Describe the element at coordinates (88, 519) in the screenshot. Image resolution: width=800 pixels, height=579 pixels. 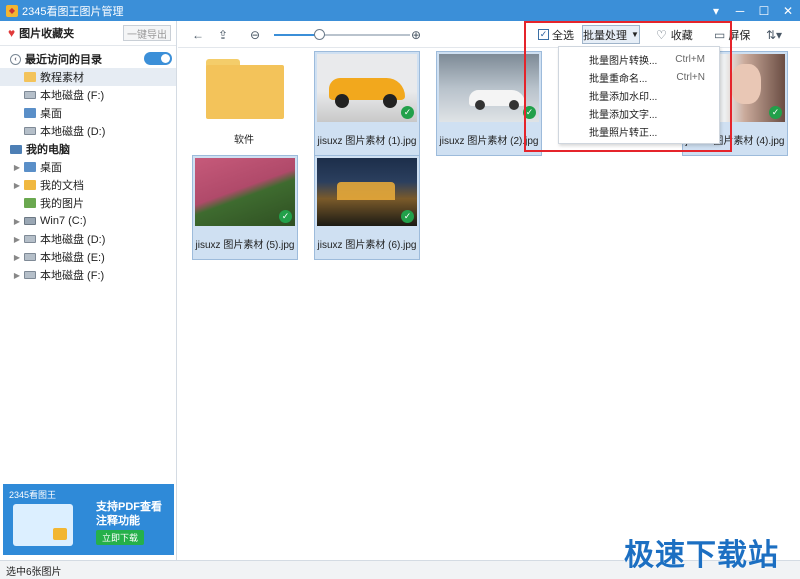
I see `promo-banner: 2345看图王 支持PDF查看 注释功能 立即下载` at that location.